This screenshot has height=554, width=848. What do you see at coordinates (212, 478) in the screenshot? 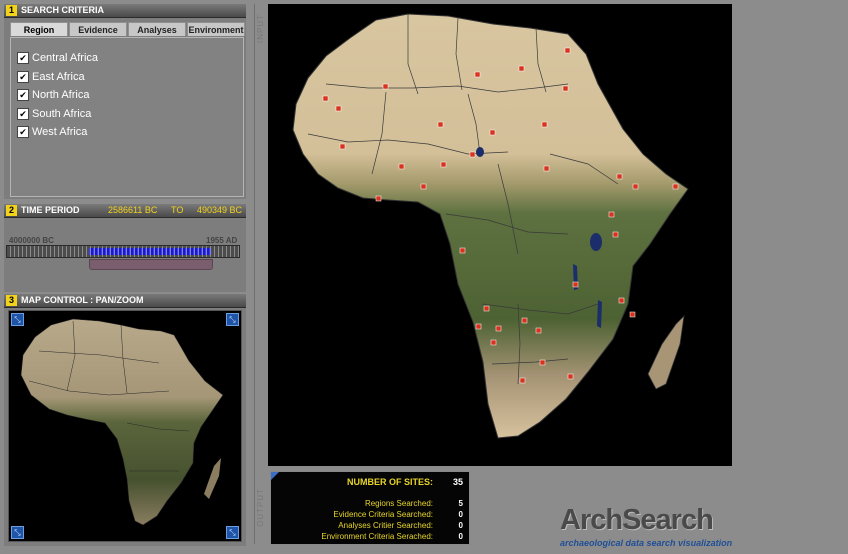
I see `madagascar-mini` at bounding box center [212, 478].